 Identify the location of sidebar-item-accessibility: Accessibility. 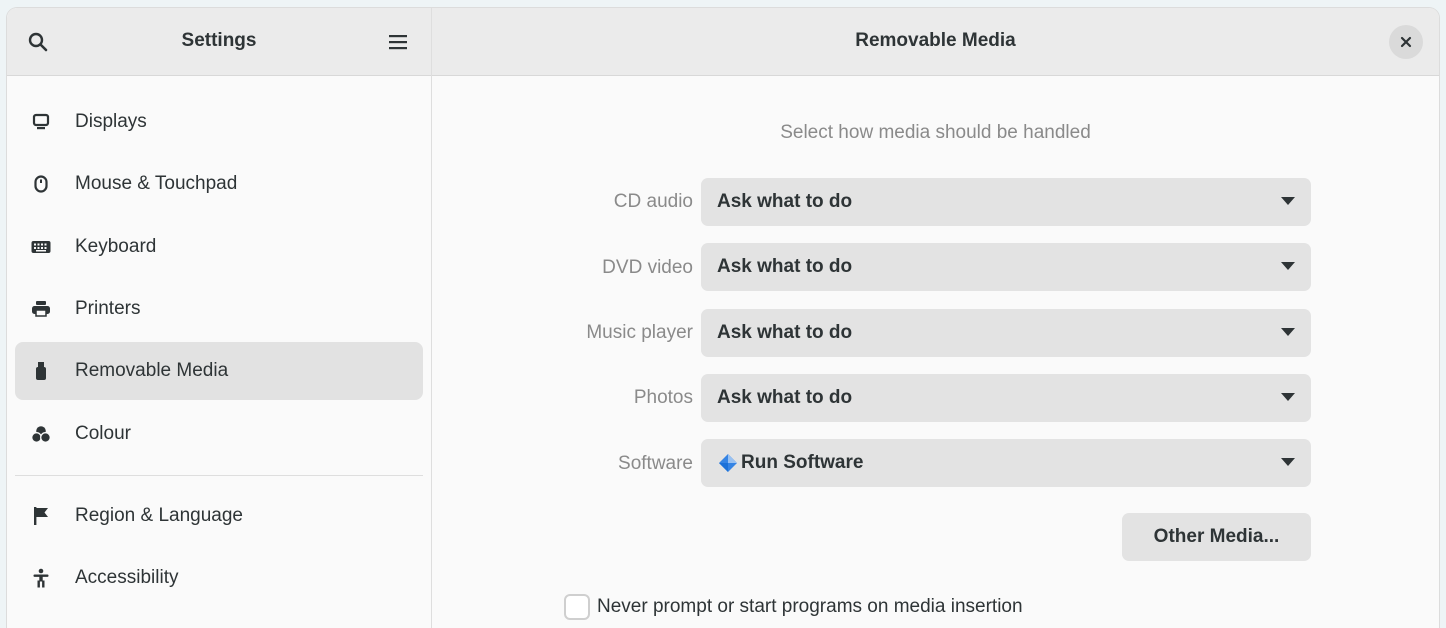
(219, 578).